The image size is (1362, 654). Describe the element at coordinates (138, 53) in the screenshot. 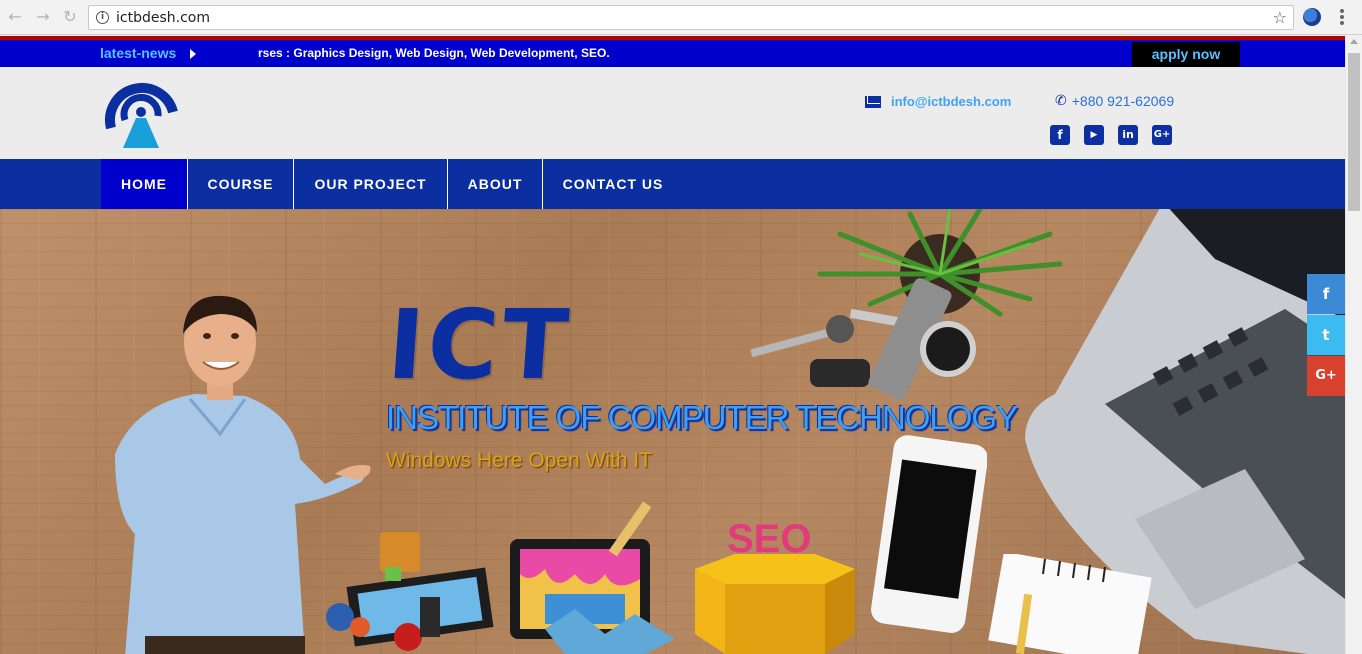

I see `latest-news-label: latest-news` at that location.